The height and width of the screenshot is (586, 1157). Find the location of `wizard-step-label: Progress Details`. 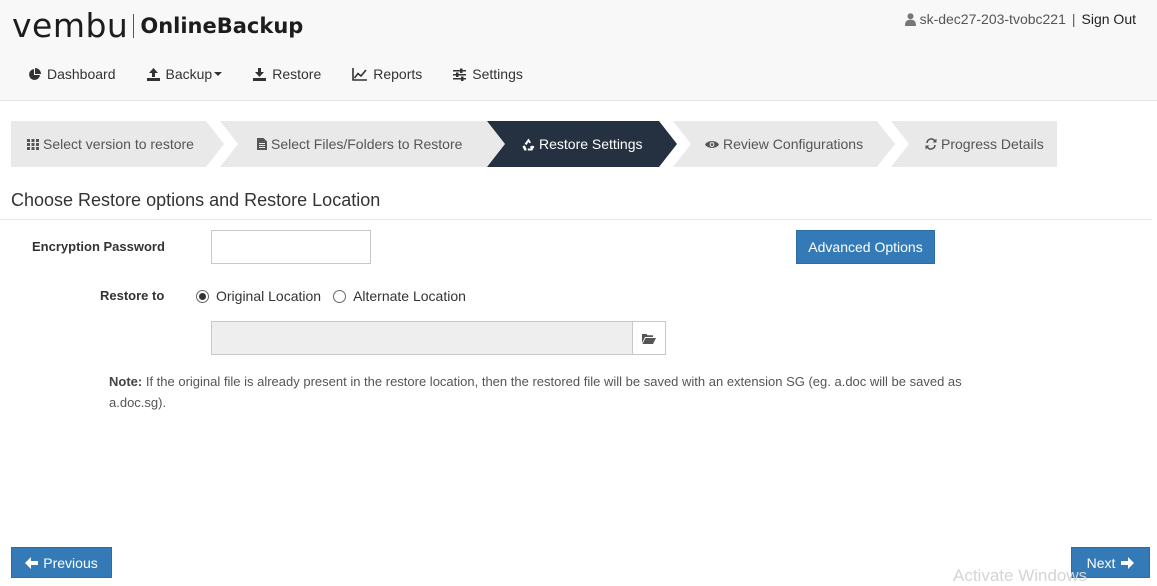

wizard-step-label: Progress Details is located at coordinates (992, 144).